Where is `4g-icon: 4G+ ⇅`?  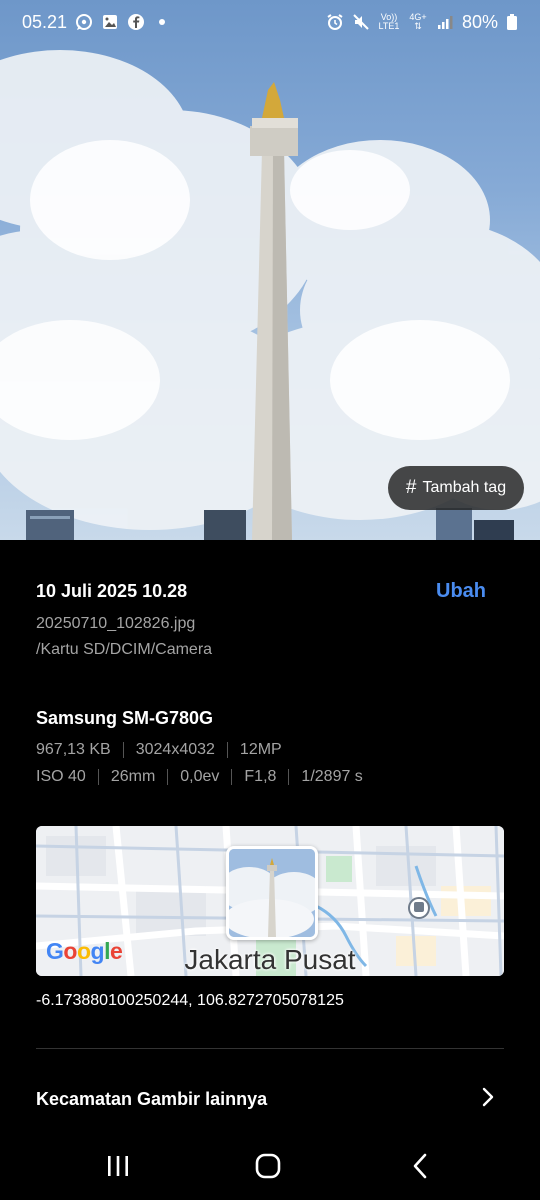
4g-icon: 4G+ ⇅ is located at coordinates (418, 22).